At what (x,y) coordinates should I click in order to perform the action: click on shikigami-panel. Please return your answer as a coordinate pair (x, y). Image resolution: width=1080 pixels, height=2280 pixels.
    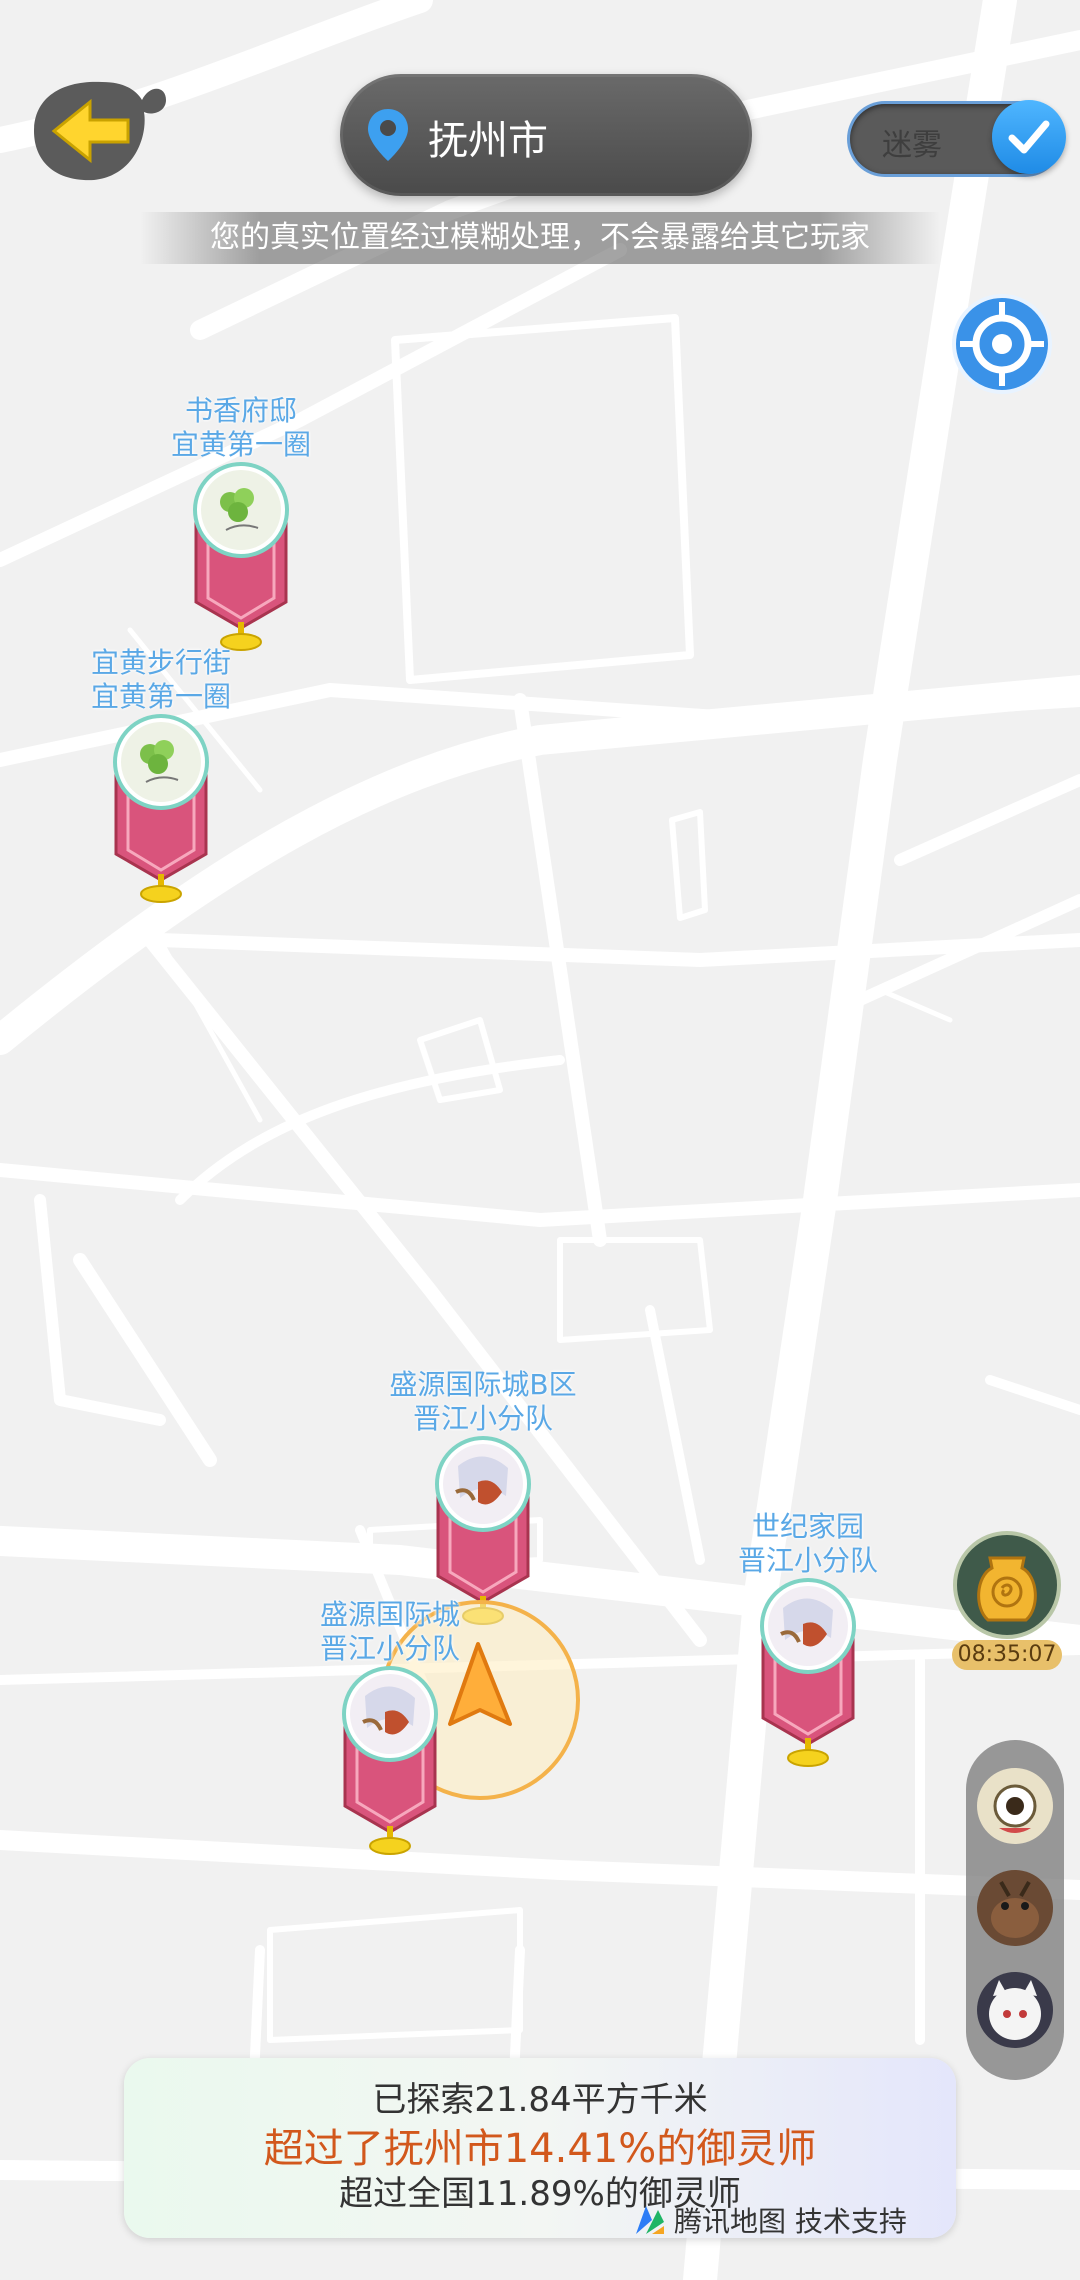
    Looking at the image, I should click on (1015, 1910).